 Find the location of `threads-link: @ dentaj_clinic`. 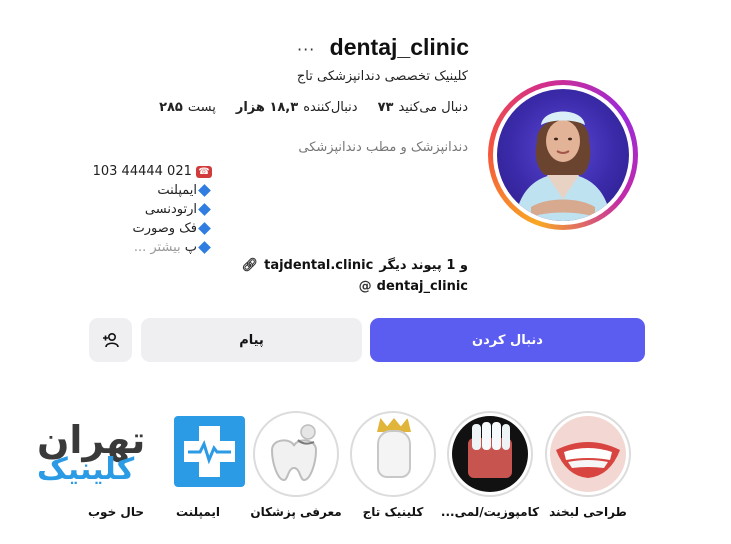

threads-link: @ dentaj_clinic is located at coordinates (413, 286).